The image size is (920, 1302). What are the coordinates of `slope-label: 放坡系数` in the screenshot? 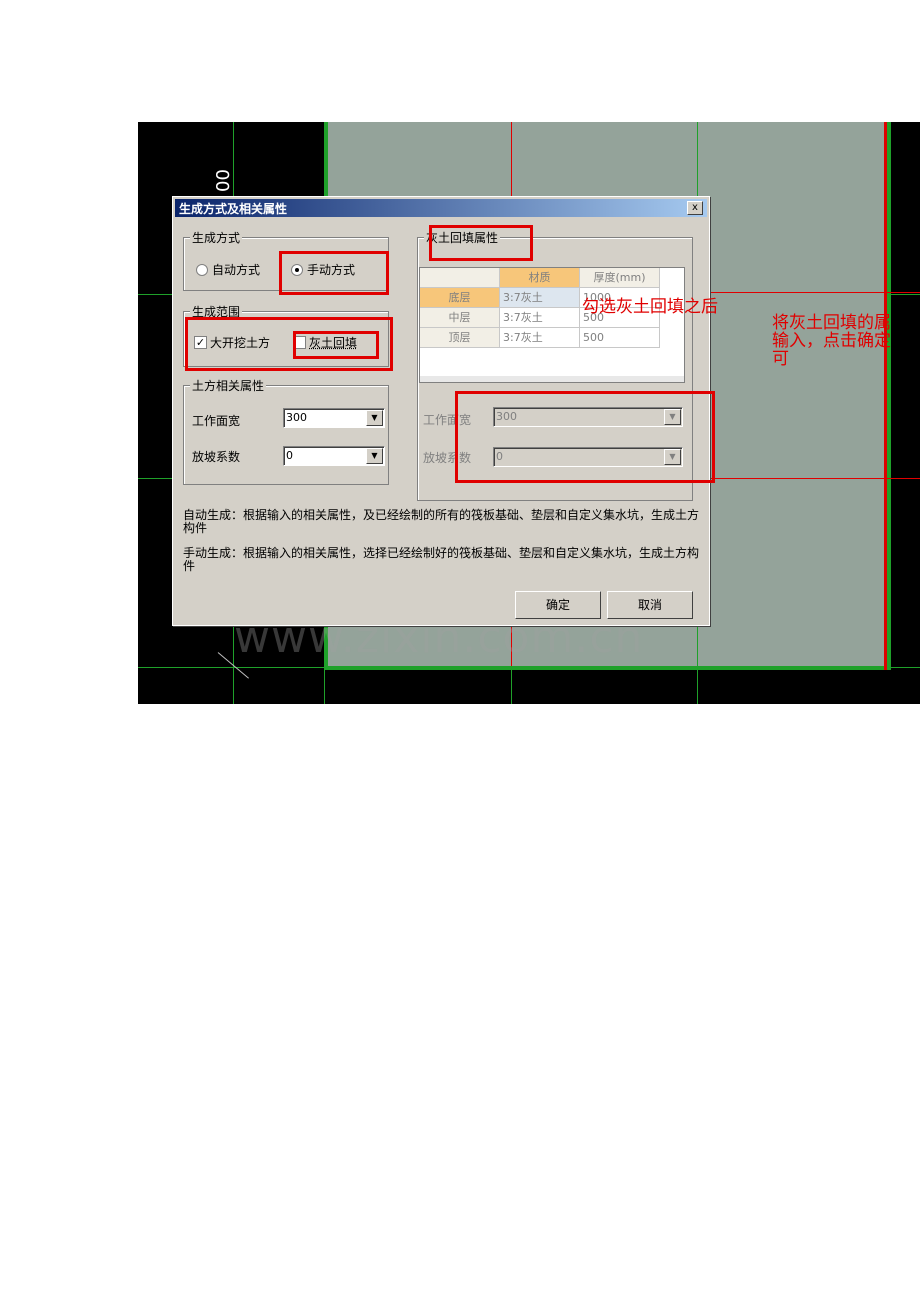 It's located at (216, 457).